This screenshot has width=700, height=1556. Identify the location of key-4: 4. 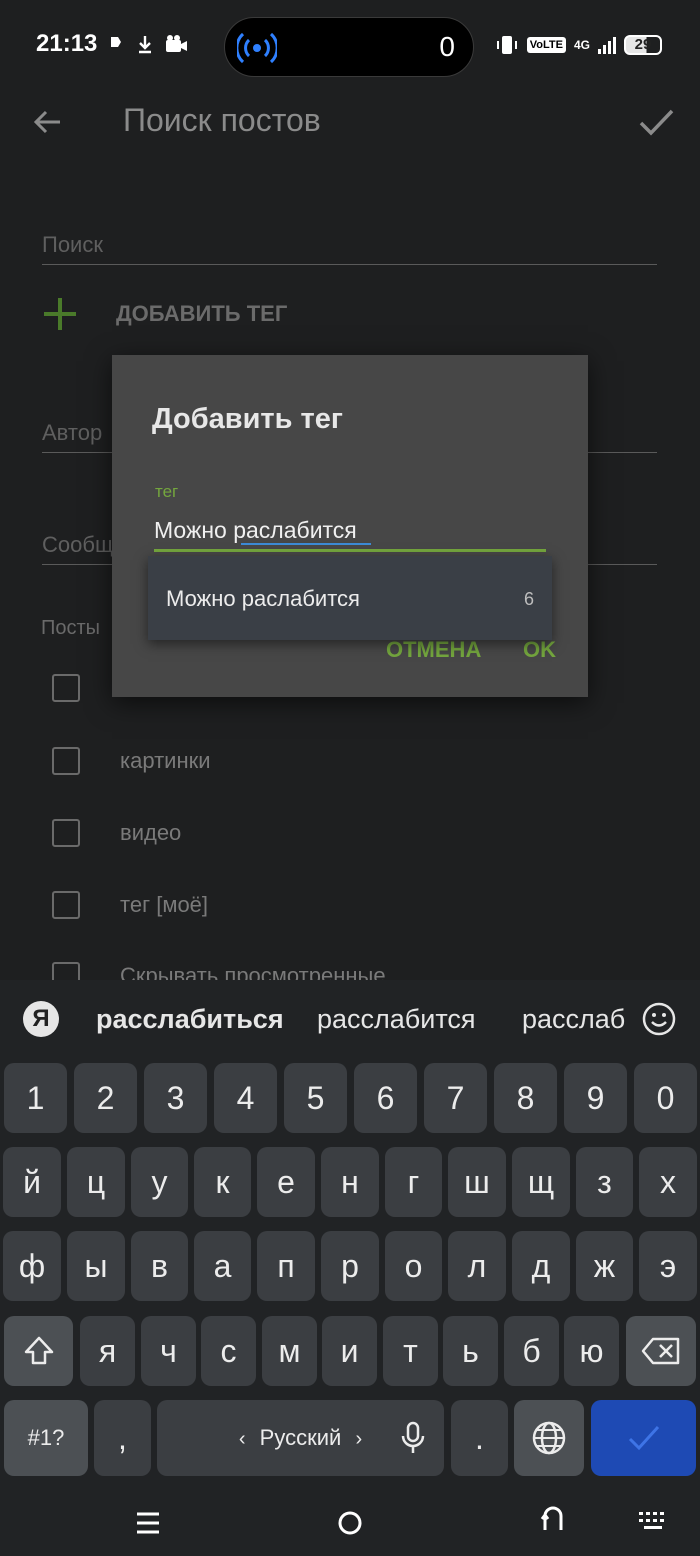
(245, 1098).